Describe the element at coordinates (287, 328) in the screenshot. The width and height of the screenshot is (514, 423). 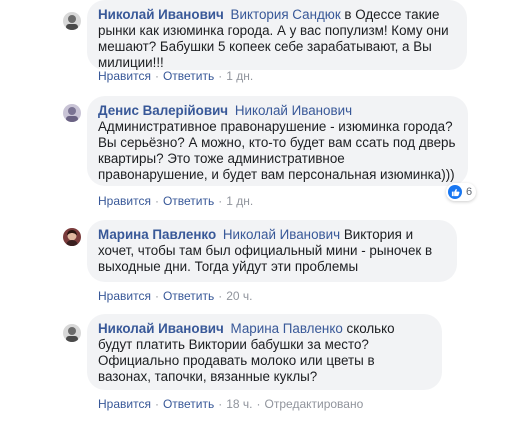
I see `comment-mention: Марина Павленко` at that location.